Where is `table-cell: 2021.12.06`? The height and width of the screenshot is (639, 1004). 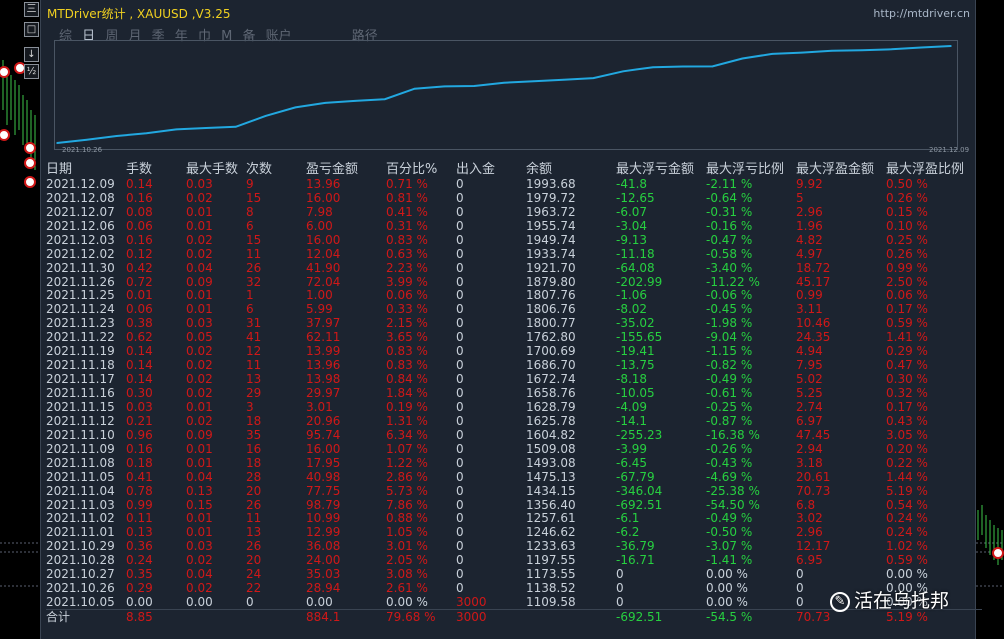
table-cell: 2021.12.06 is located at coordinates (80, 225).